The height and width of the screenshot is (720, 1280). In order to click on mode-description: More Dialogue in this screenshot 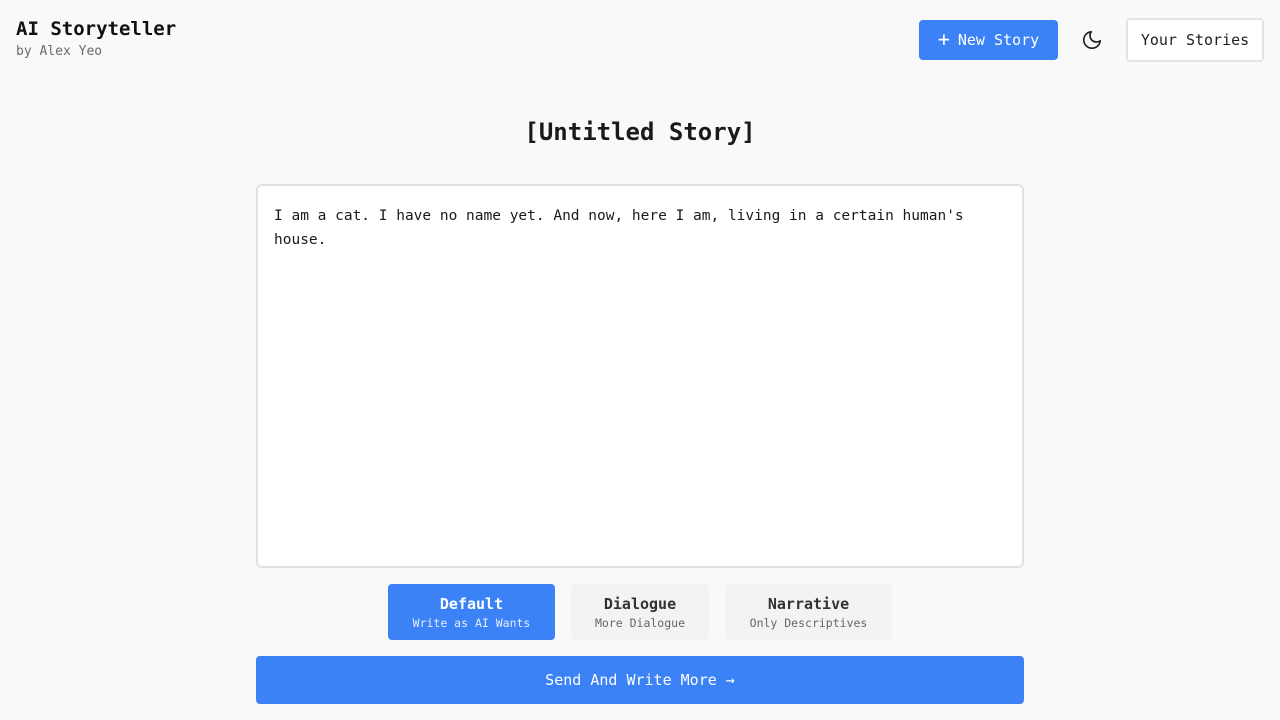, I will do `click(639, 623)`.